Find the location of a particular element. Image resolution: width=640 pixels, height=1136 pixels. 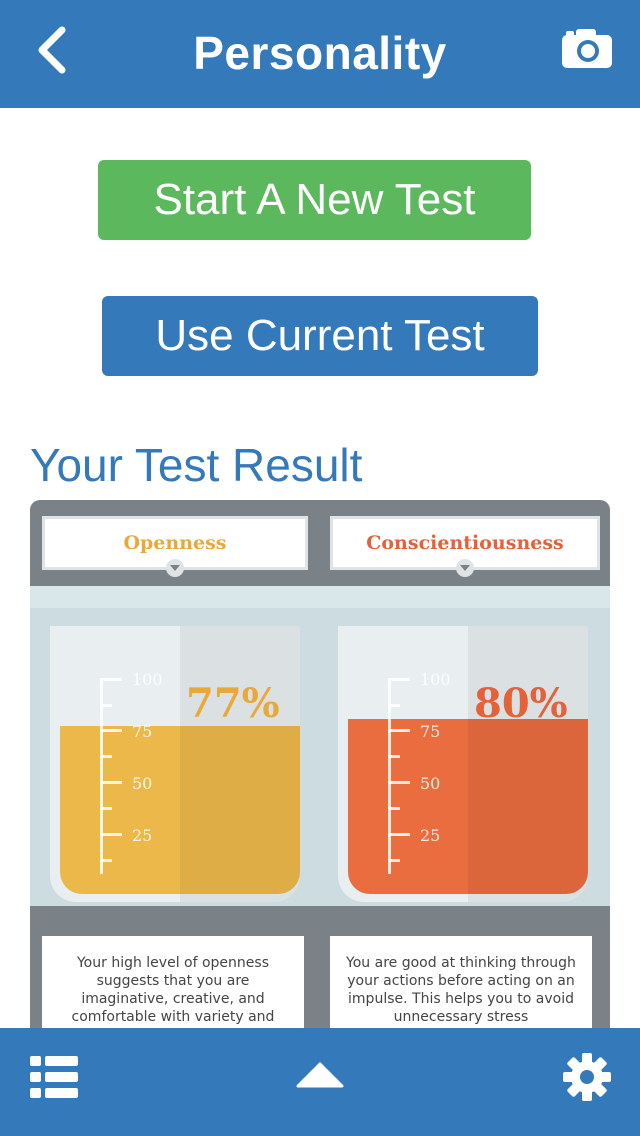

start-new-test-button: Start A New Test is located at coordinates (314, 200).